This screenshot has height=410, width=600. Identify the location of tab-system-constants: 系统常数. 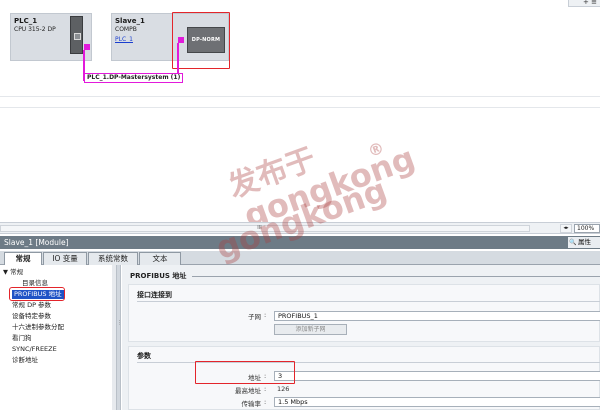
(113, 258).